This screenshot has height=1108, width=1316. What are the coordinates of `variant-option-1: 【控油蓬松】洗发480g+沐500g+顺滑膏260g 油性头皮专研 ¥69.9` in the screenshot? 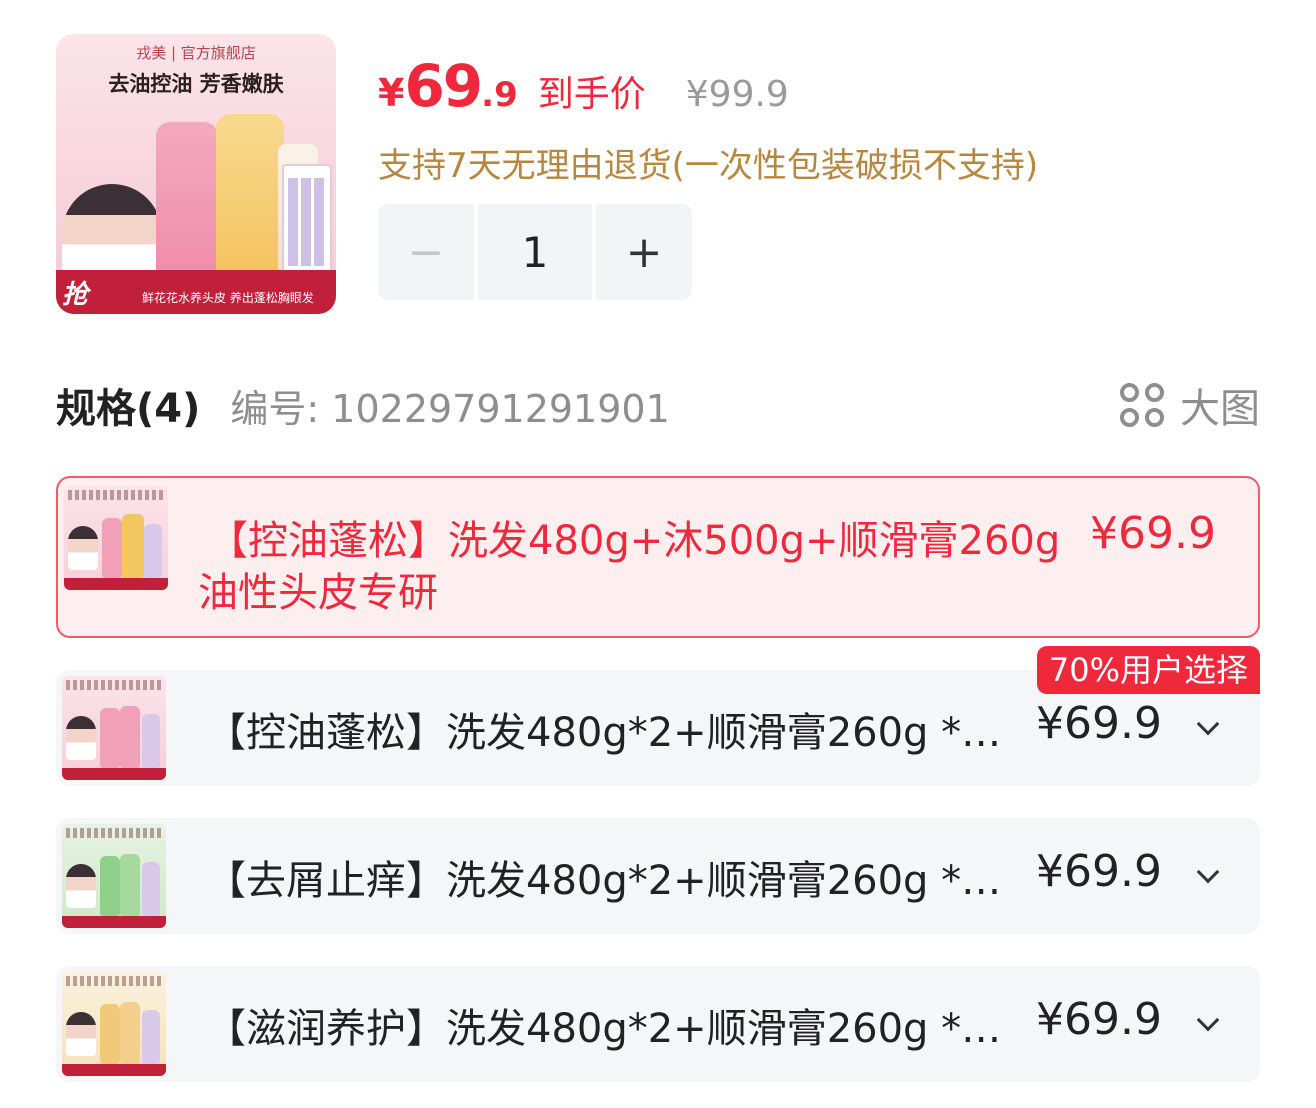 It's located at (658, 557).